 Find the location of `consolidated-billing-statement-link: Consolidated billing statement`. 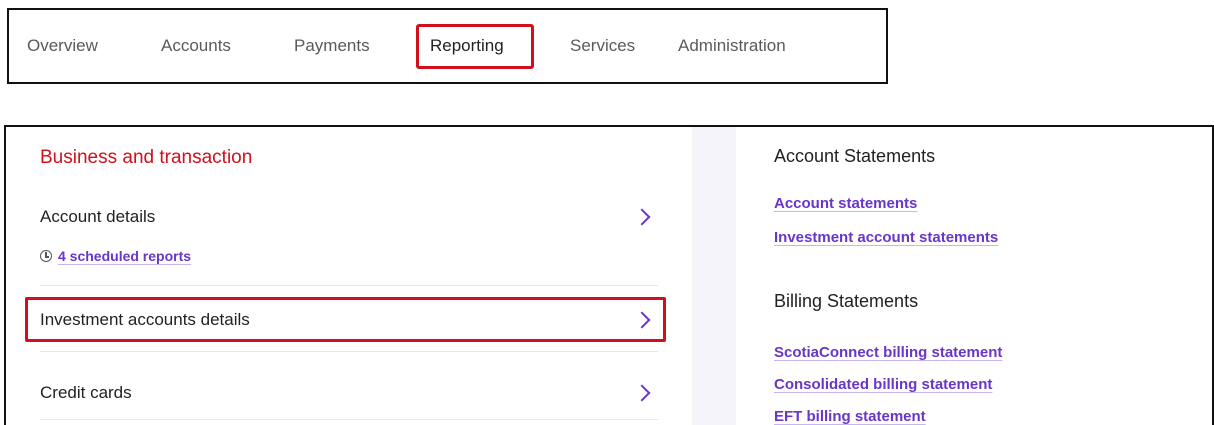

consolidated-billing-statement-link: Consolidated billing statement is located at coordinates (883, 384).